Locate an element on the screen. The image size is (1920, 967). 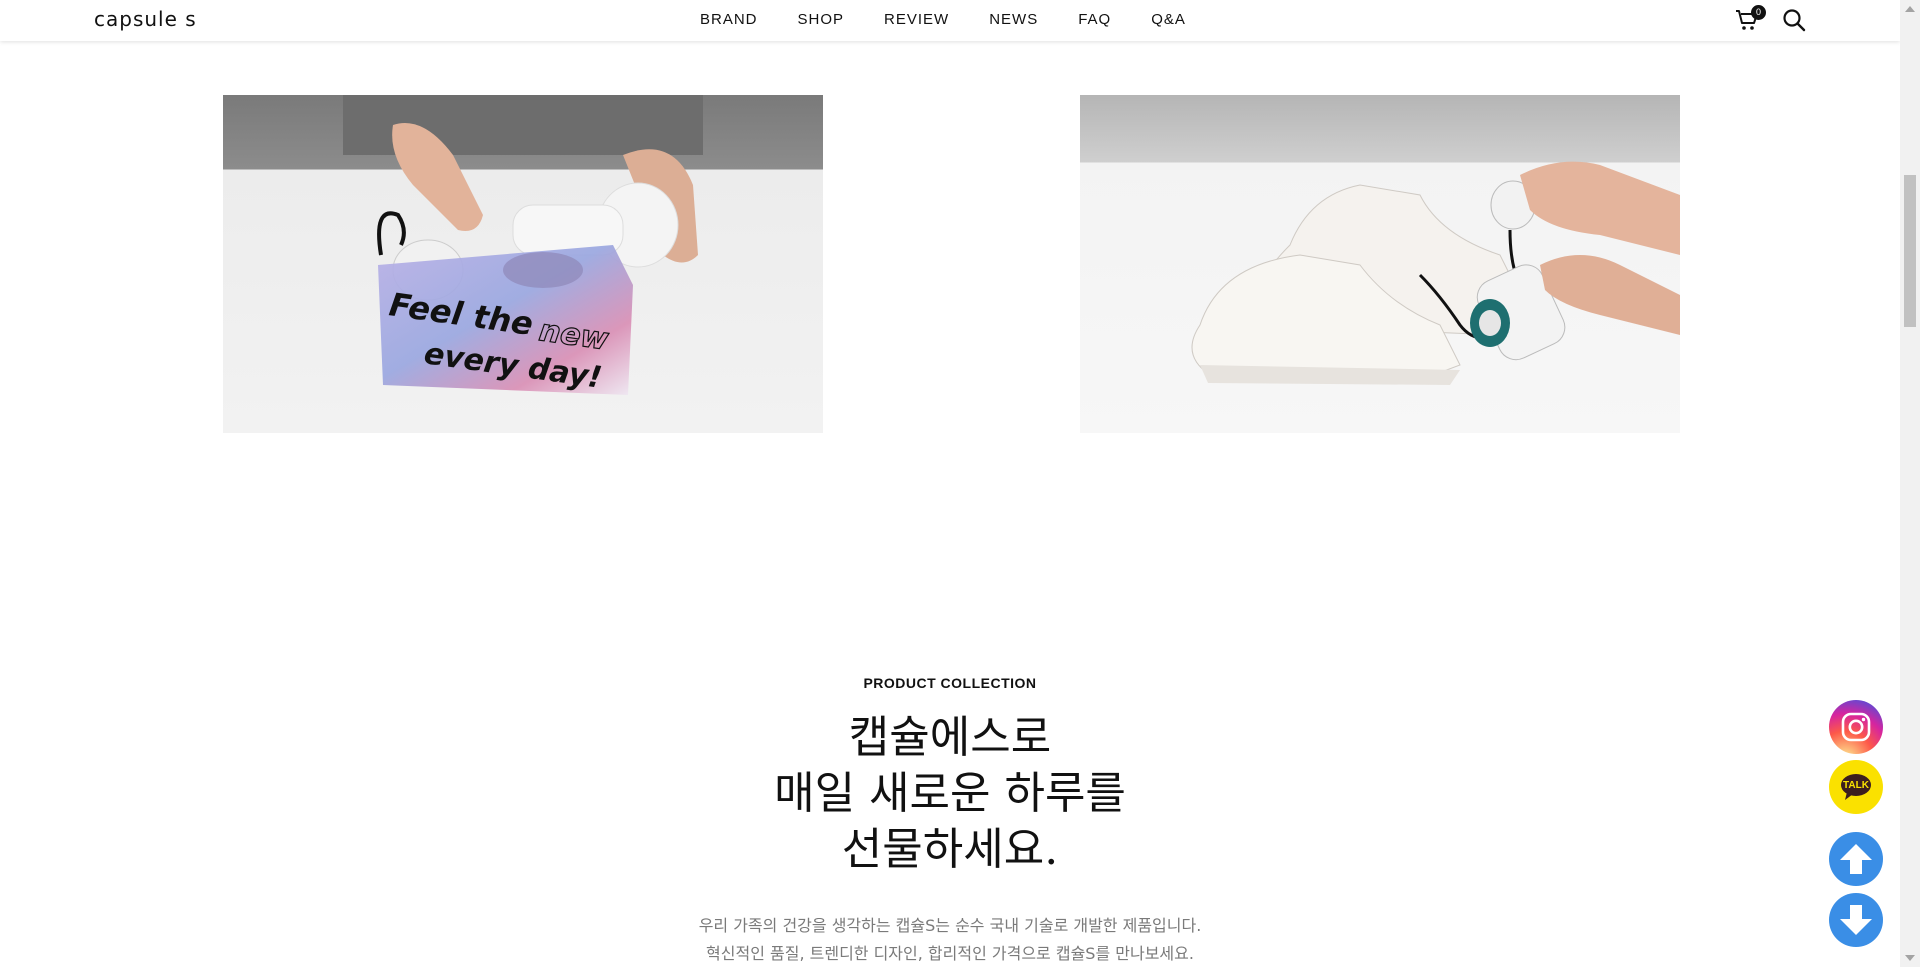
headline-line-1: 캡슐에스로 is located at coordinates (950, 737).